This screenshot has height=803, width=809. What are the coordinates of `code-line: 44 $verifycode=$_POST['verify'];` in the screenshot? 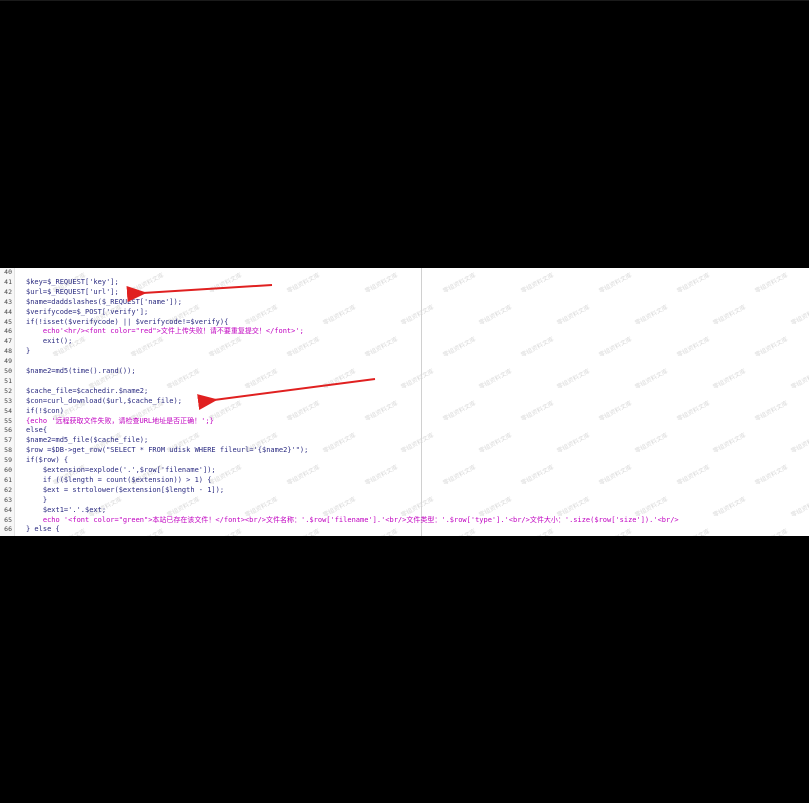 It's located at (76, 311).